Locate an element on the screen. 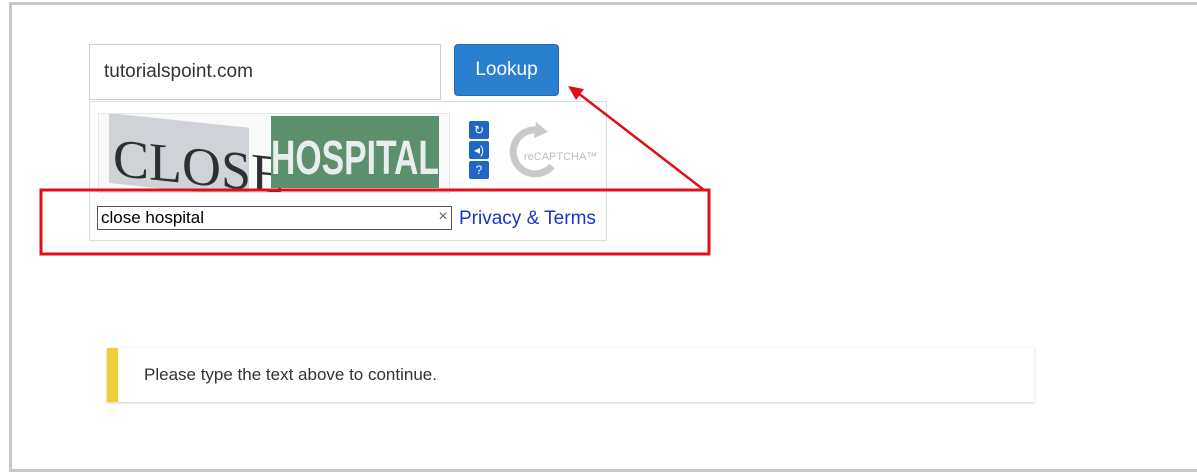  clear-icon: × is located at coordinates (443, 217).